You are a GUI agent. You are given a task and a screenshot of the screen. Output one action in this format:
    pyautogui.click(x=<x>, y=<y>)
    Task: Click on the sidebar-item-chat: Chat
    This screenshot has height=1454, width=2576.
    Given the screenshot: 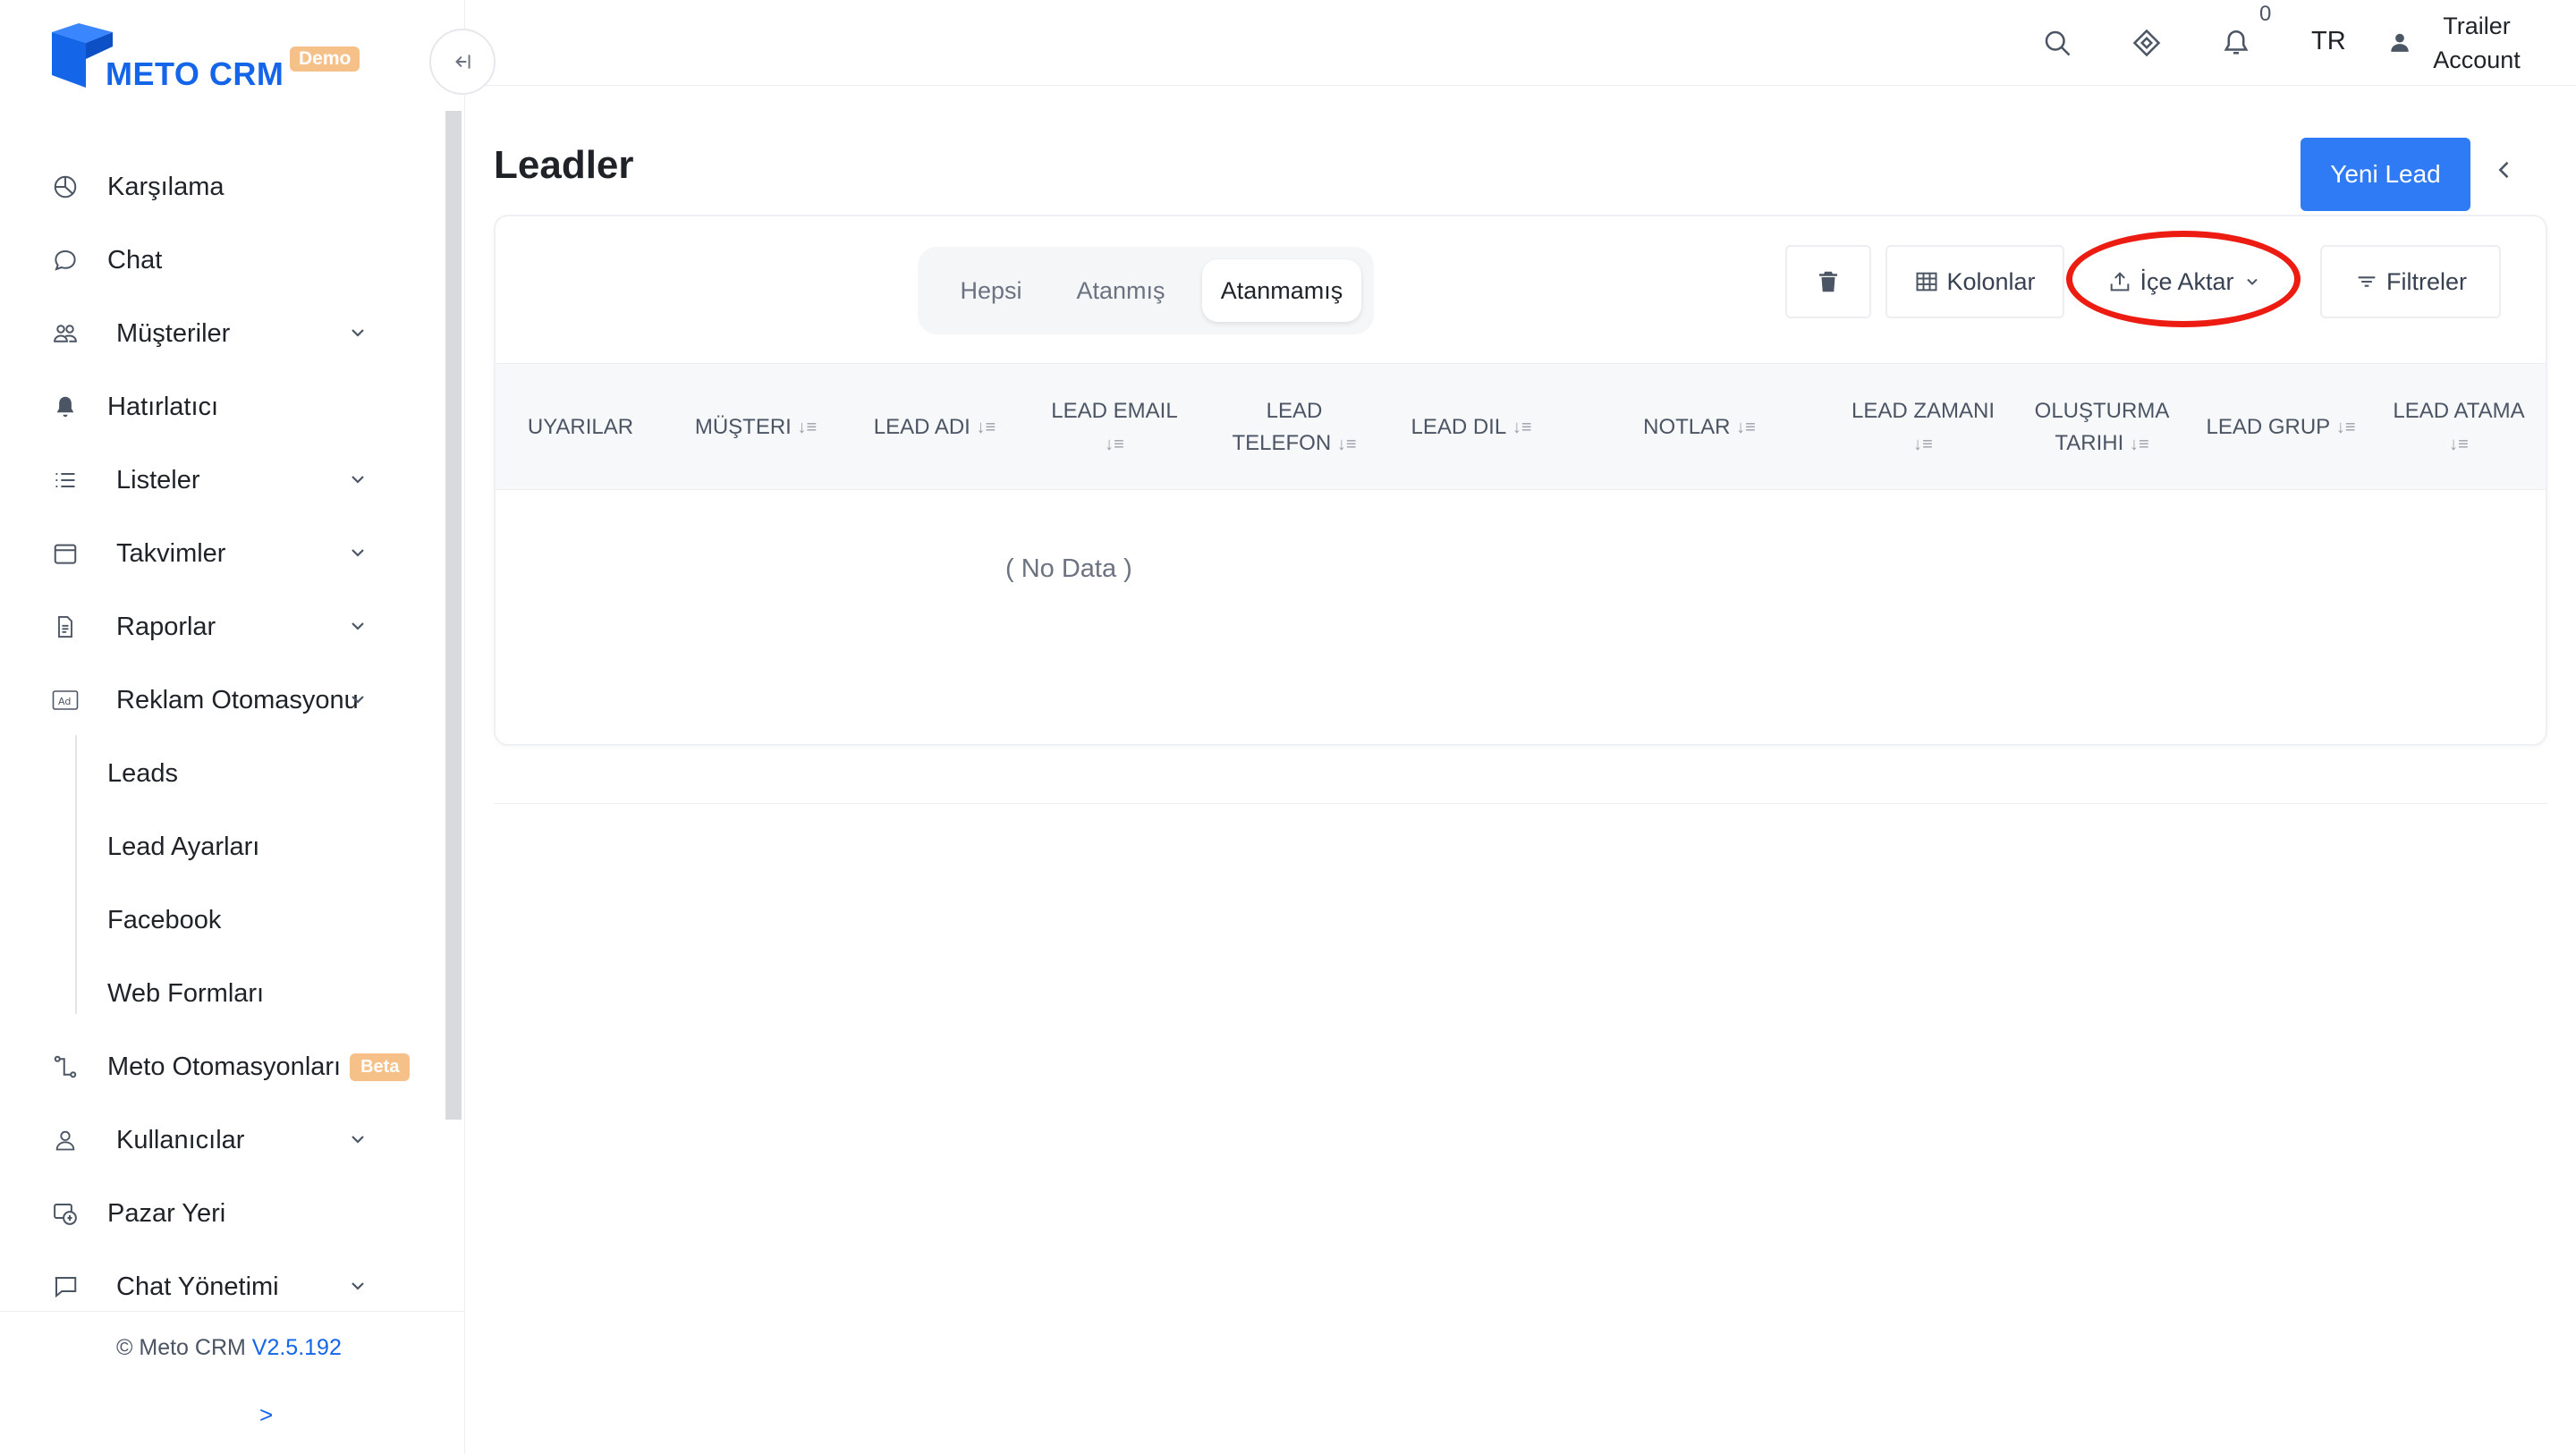 What is the action you would take?
    pyautogui.click(x=214, y=260)
    